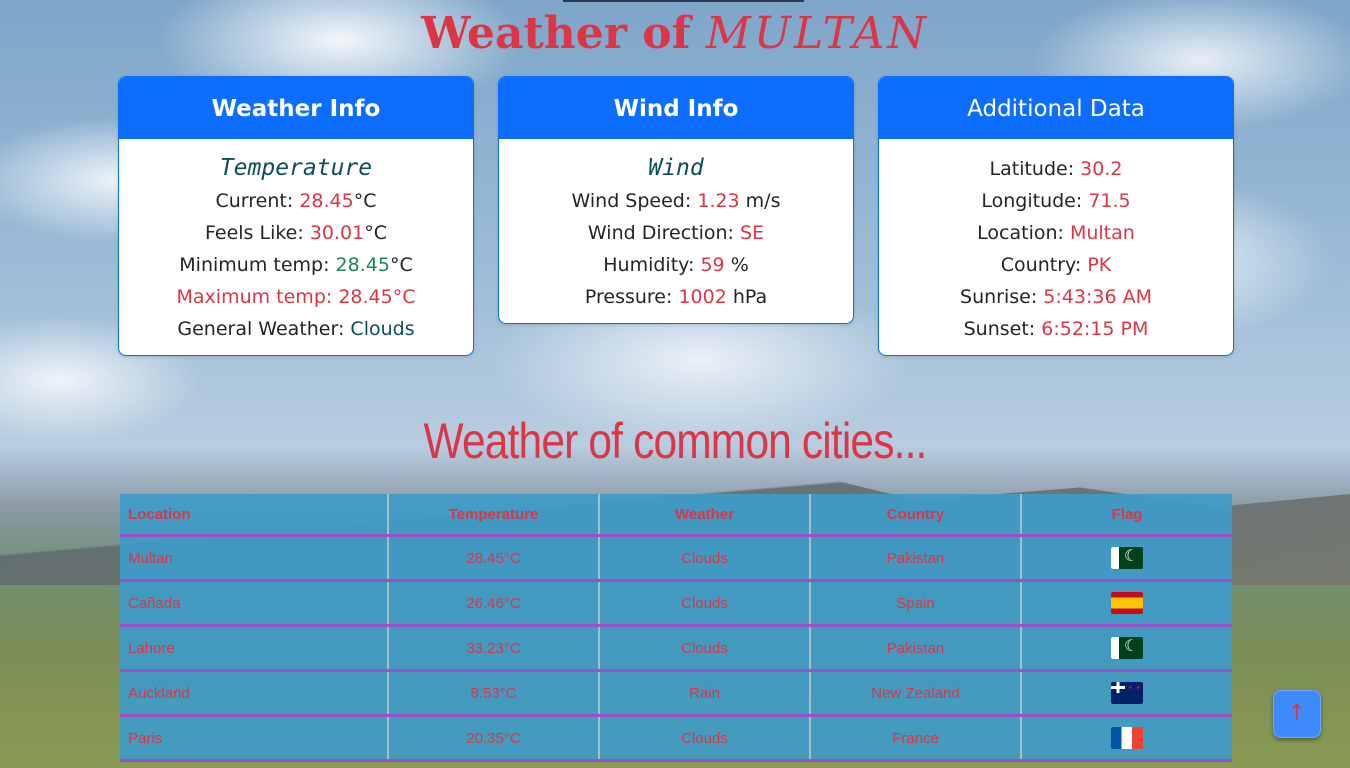 Image resolution: width=1350 pixels, height=768 pixels. What do you see at coordinates (747, 297) in the screenshot?
I see `pressure-unit: hPa` at bounding box center [747, 297].